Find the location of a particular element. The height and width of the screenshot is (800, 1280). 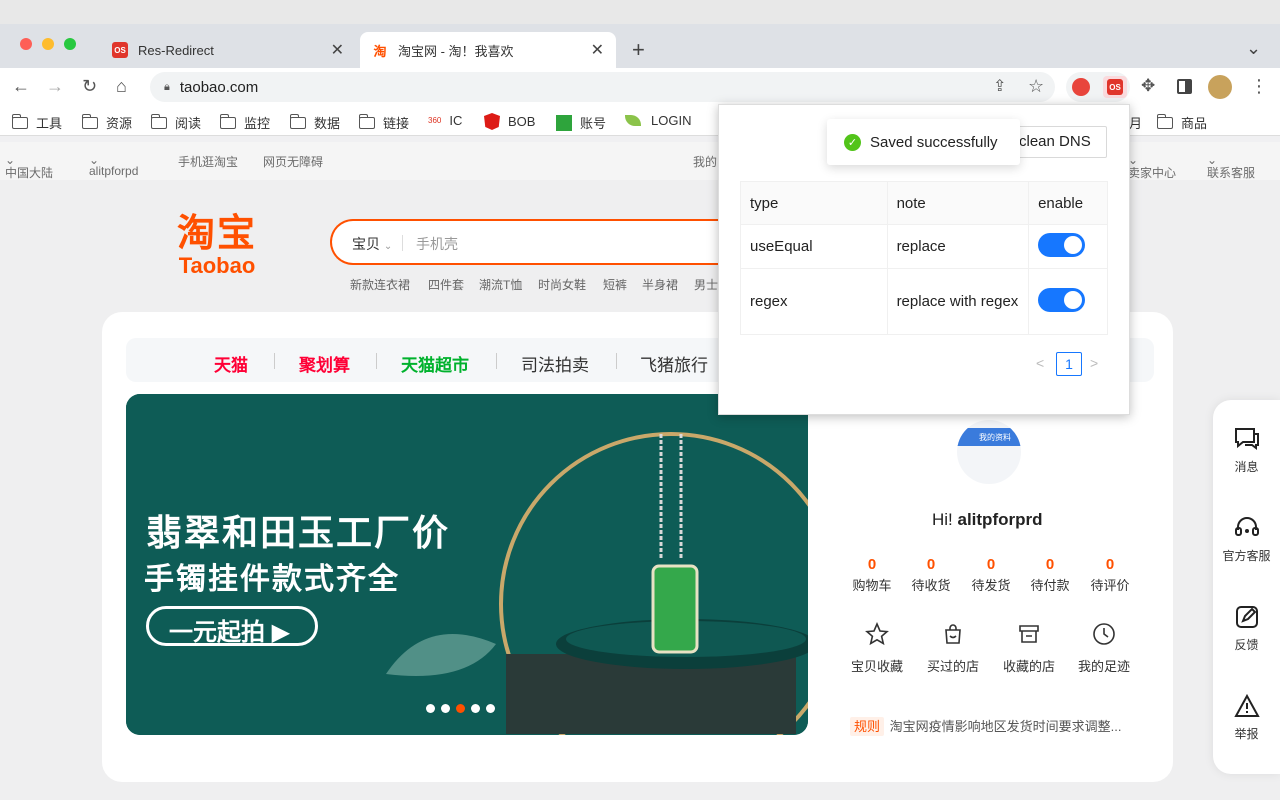

quick-fav-shops: 收藏的店 is located at coordinates (1029, 648).